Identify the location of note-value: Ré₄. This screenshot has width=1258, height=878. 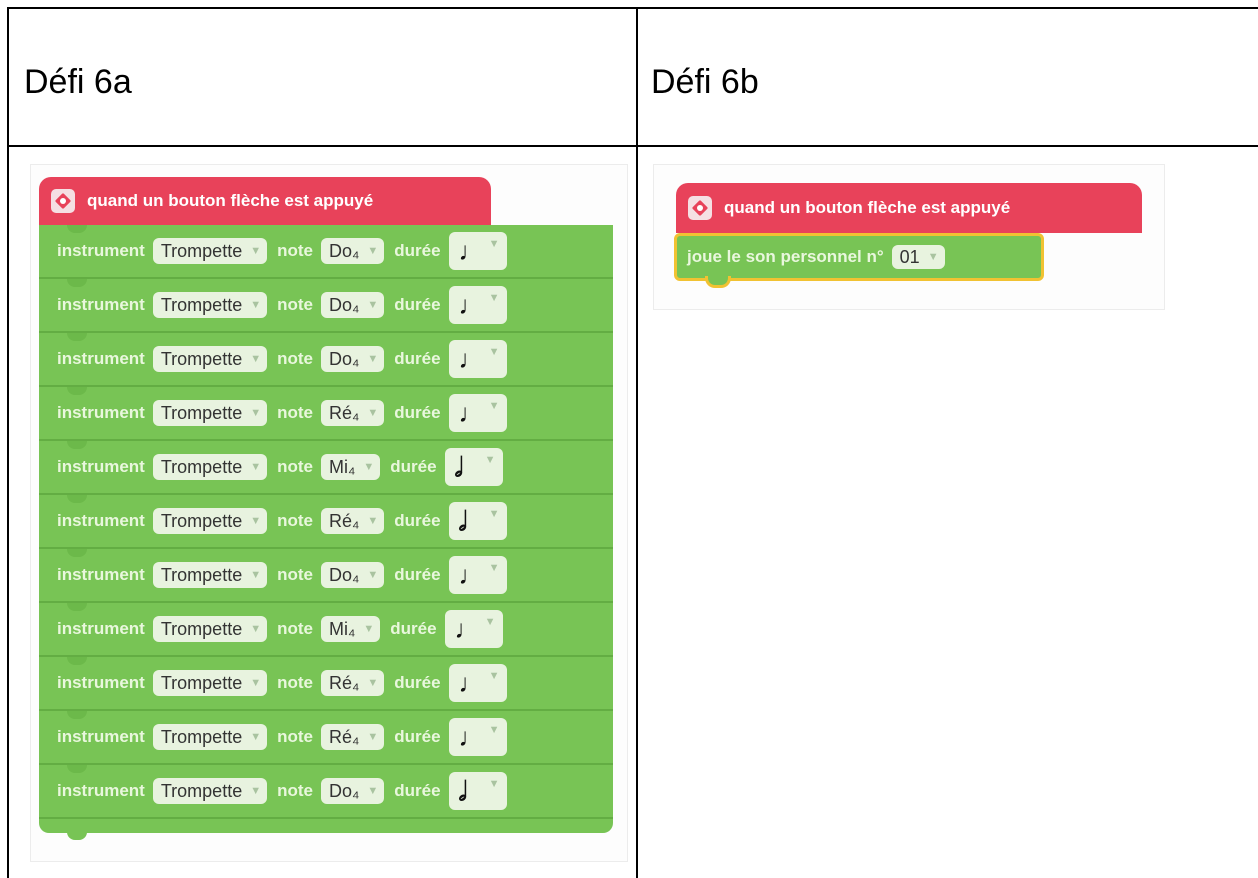
(344, 682).